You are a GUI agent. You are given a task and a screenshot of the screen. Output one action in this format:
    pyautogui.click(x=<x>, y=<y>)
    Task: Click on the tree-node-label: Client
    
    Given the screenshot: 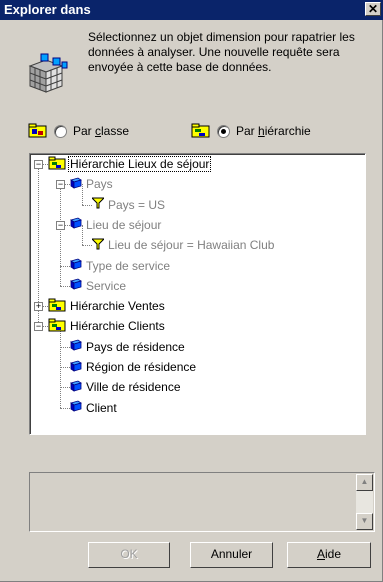 What is the action you would take?
    pyautogui.click(x=101, y=407)
    